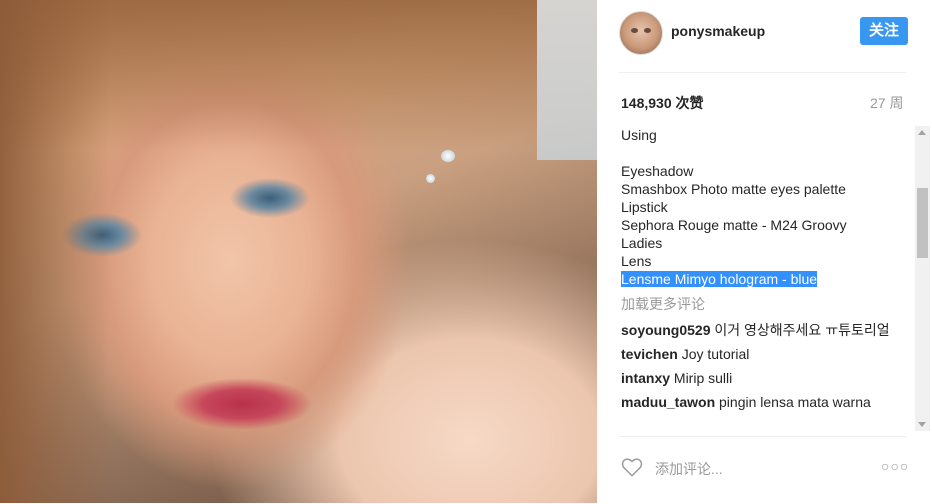 This screenshot has width=932, height=504. I want to click on caption-line: Lipstick, so click(644, 207).